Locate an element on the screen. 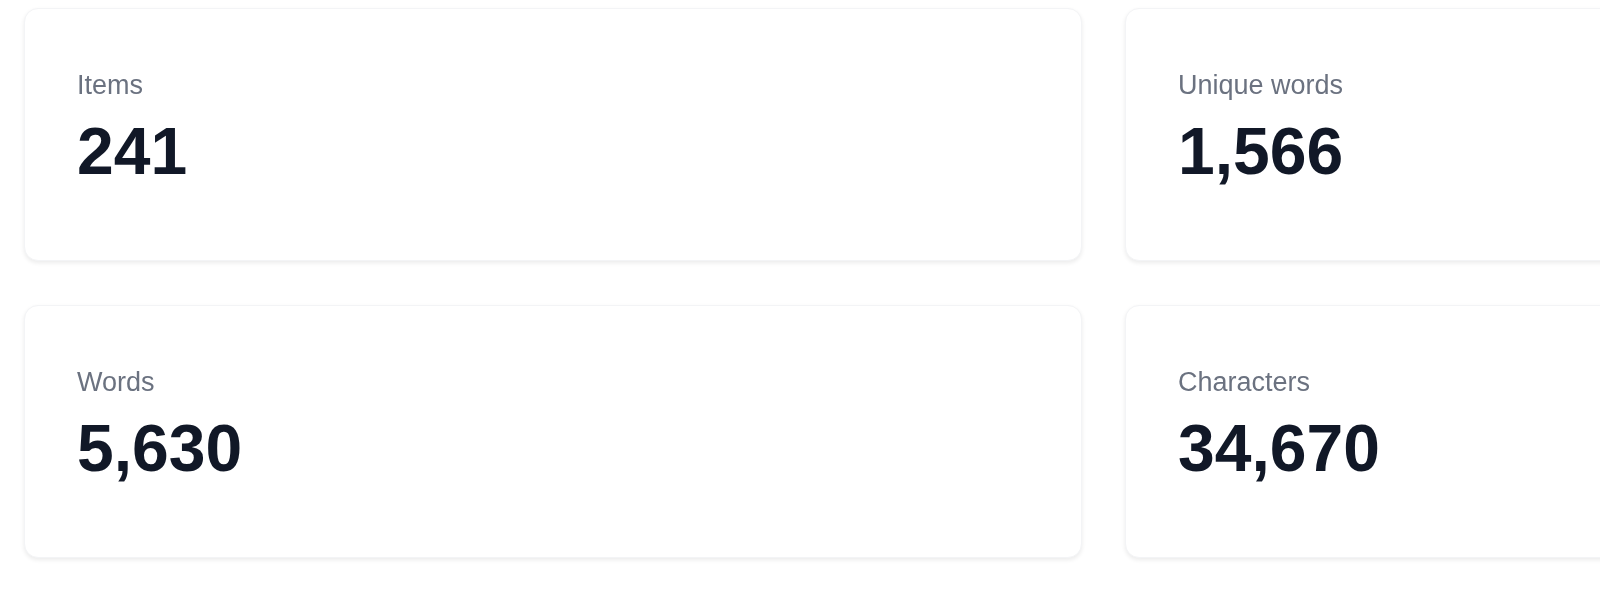 This screenshot has width=1600, height=600. stat-value: 1,566 is located at coordinates (1261, 151).